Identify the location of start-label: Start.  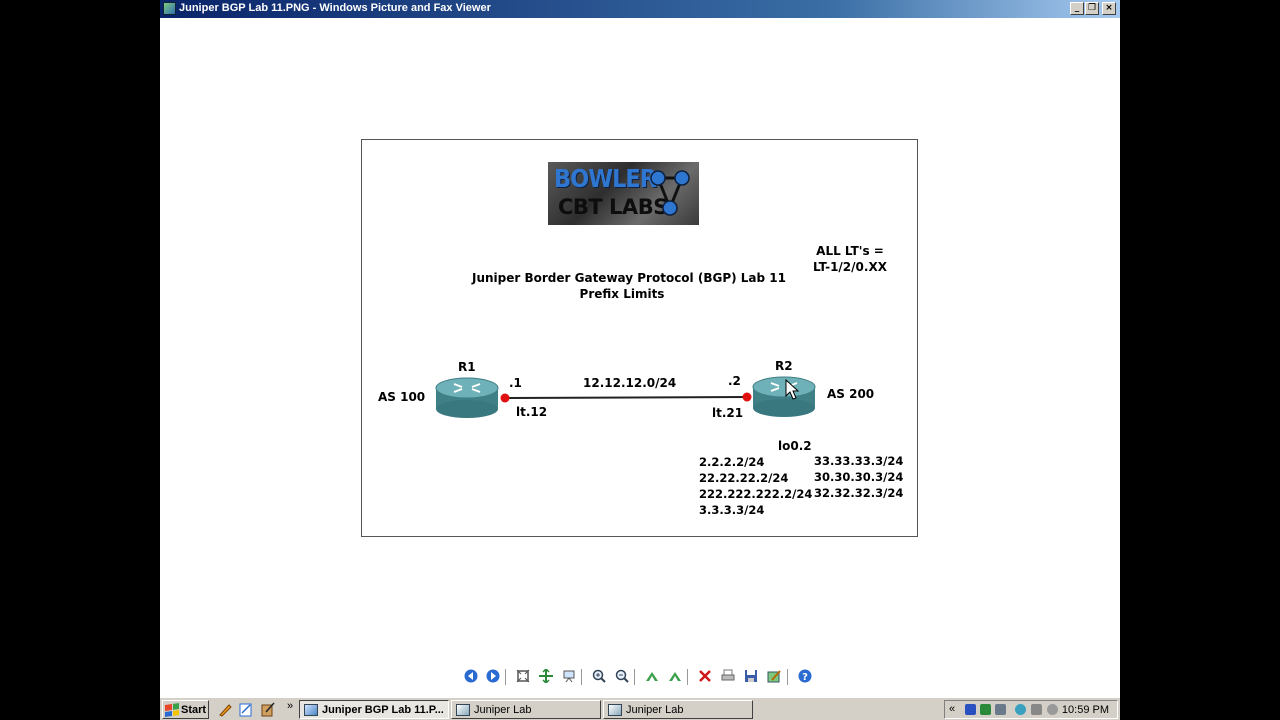
(194, 709).